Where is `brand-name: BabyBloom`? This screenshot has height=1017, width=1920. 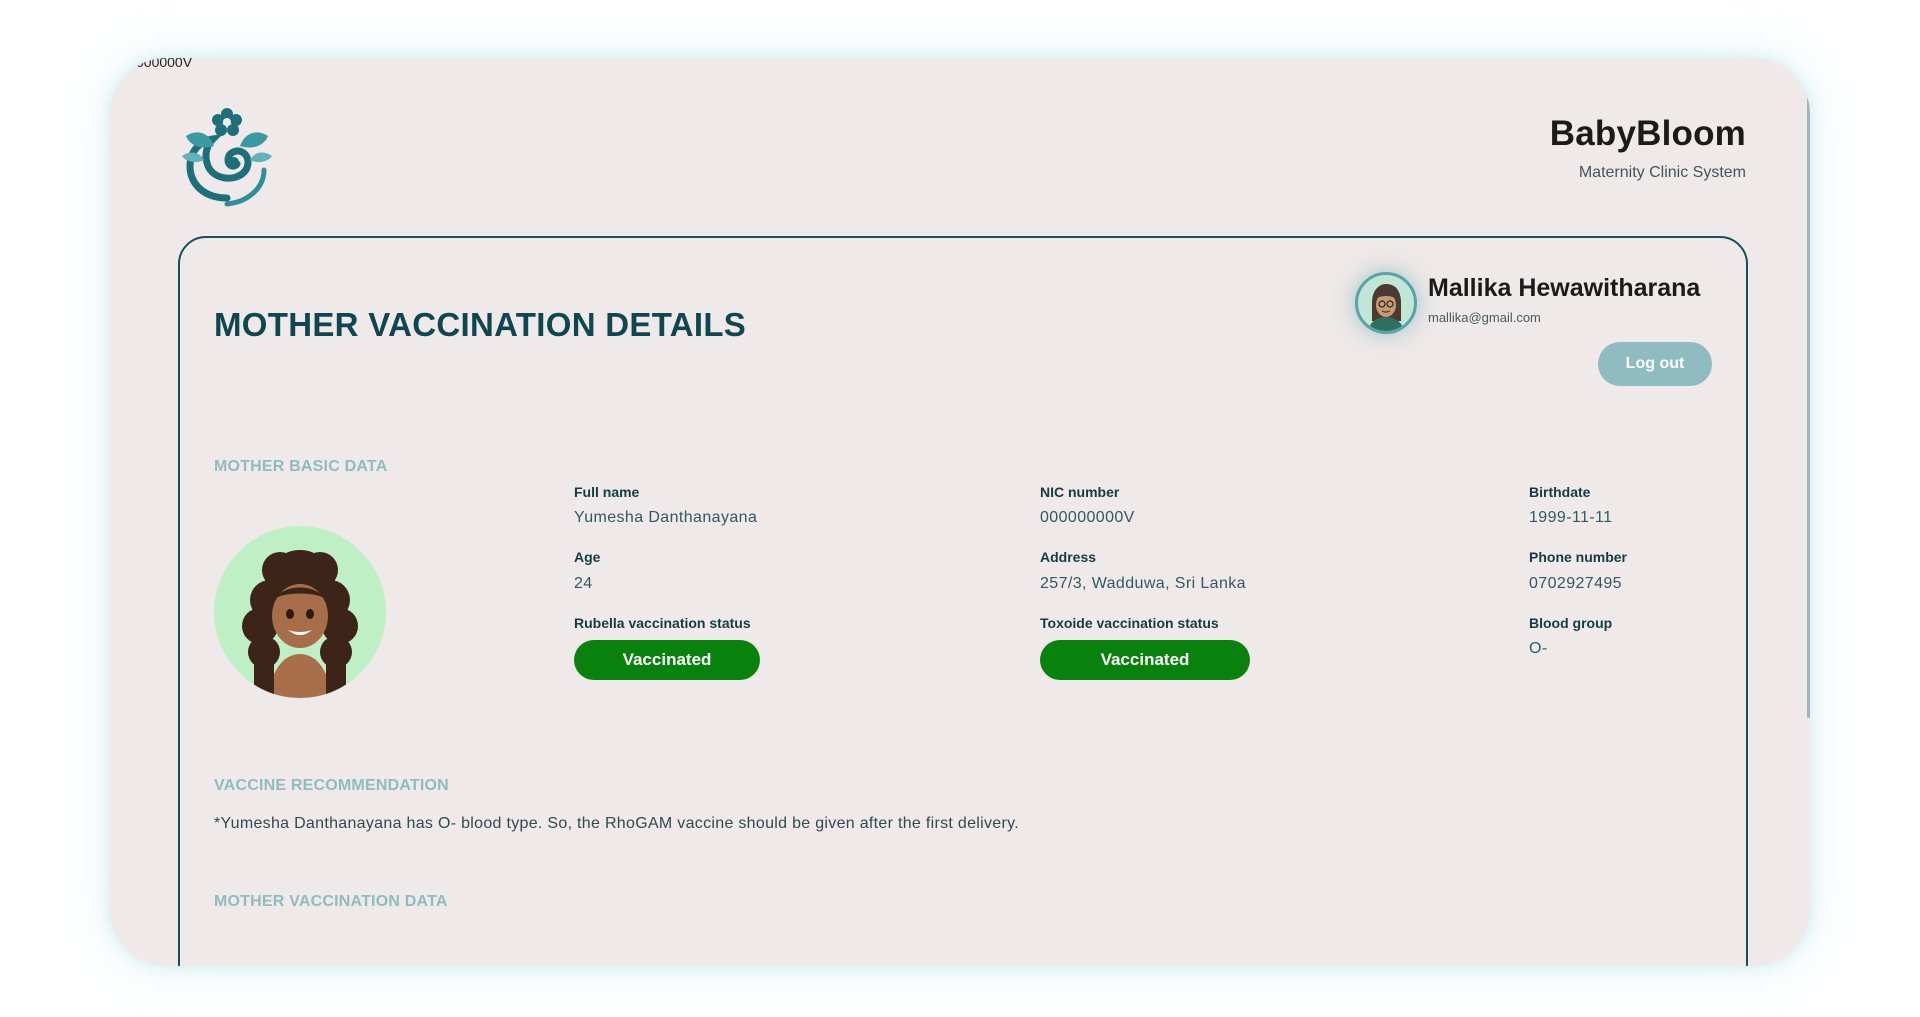
brand-name: BabyBloom is located at coordinates (1647, 133).